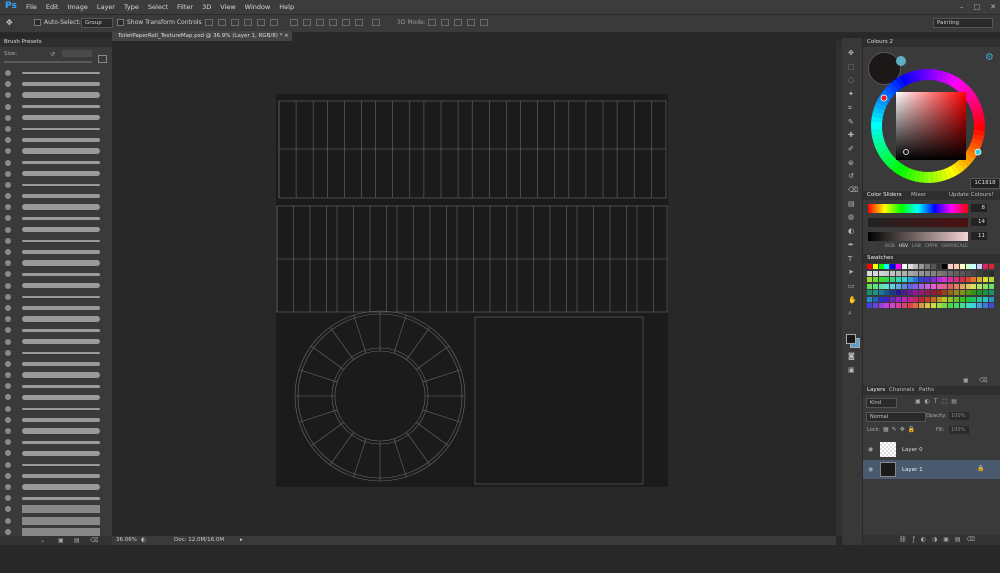  What do you see at coordinates (235, 22) in the screenshot?
I see `align-bottom-icon` at bounding box center [235, 22].